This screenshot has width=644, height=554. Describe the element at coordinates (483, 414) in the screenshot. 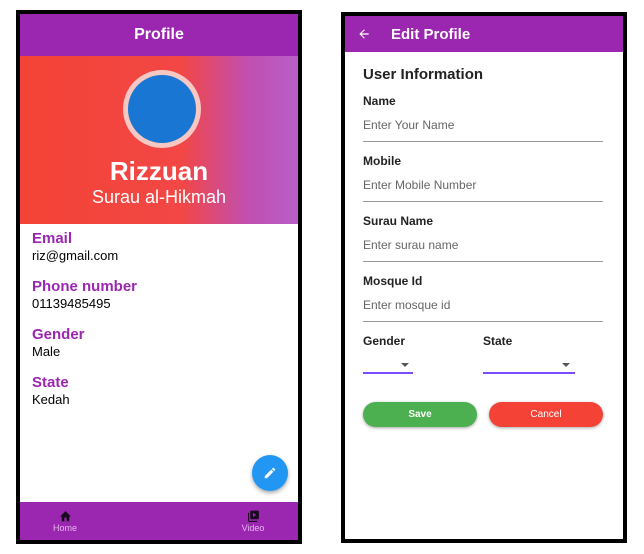

I see `form-buttons: Save Cancel` at that location.